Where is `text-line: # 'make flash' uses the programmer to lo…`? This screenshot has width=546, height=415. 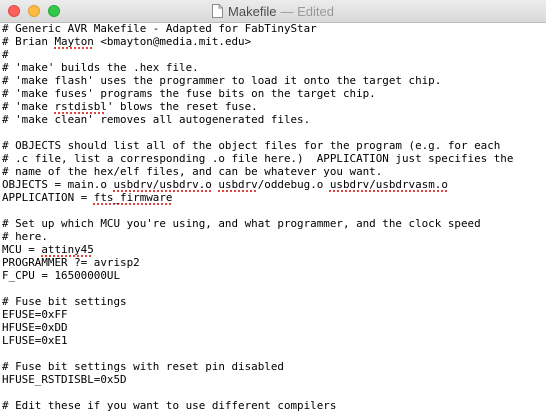 text-line: # 'make flash' uses the programmer to lo… is located at coordinates (274, 80).